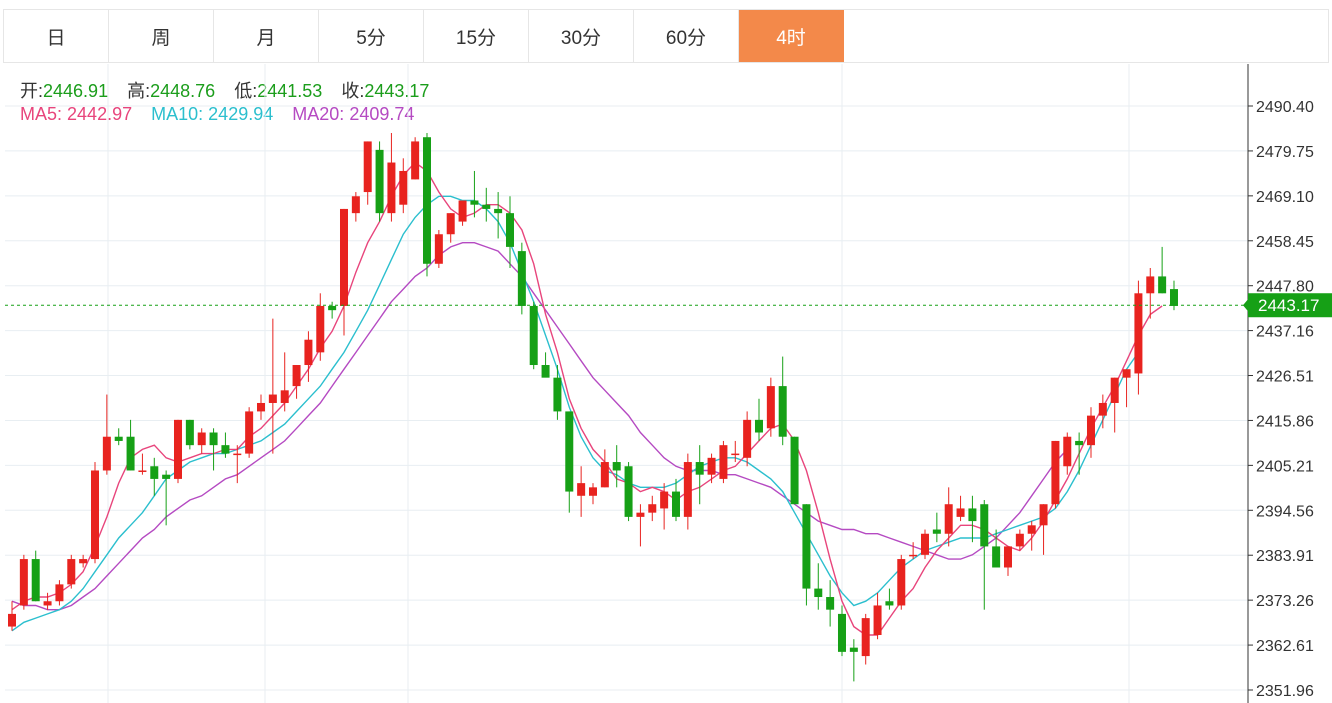  I want to click on y-tick-label-4: 2447.80, so click(1285, 287).